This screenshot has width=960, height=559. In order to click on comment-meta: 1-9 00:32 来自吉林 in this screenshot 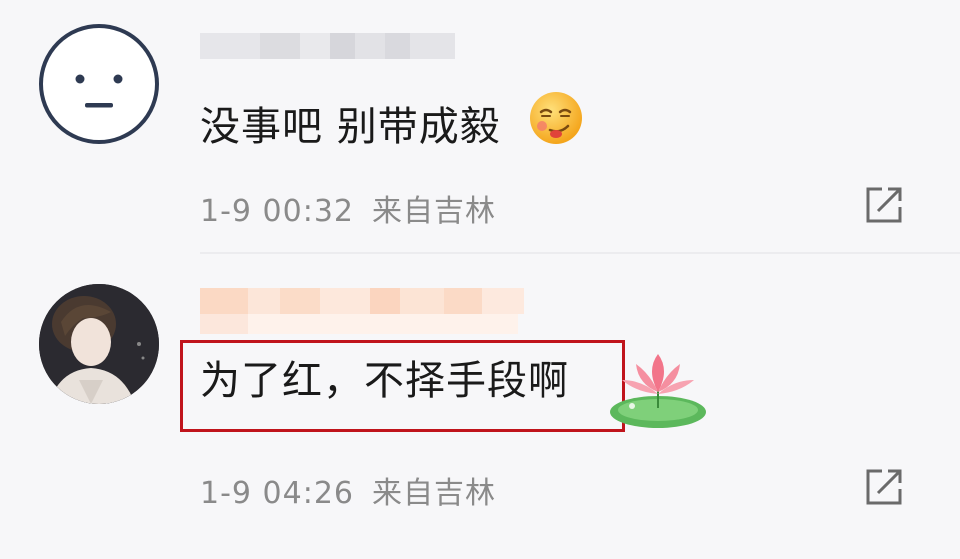, I will do `click(348, 208)`.